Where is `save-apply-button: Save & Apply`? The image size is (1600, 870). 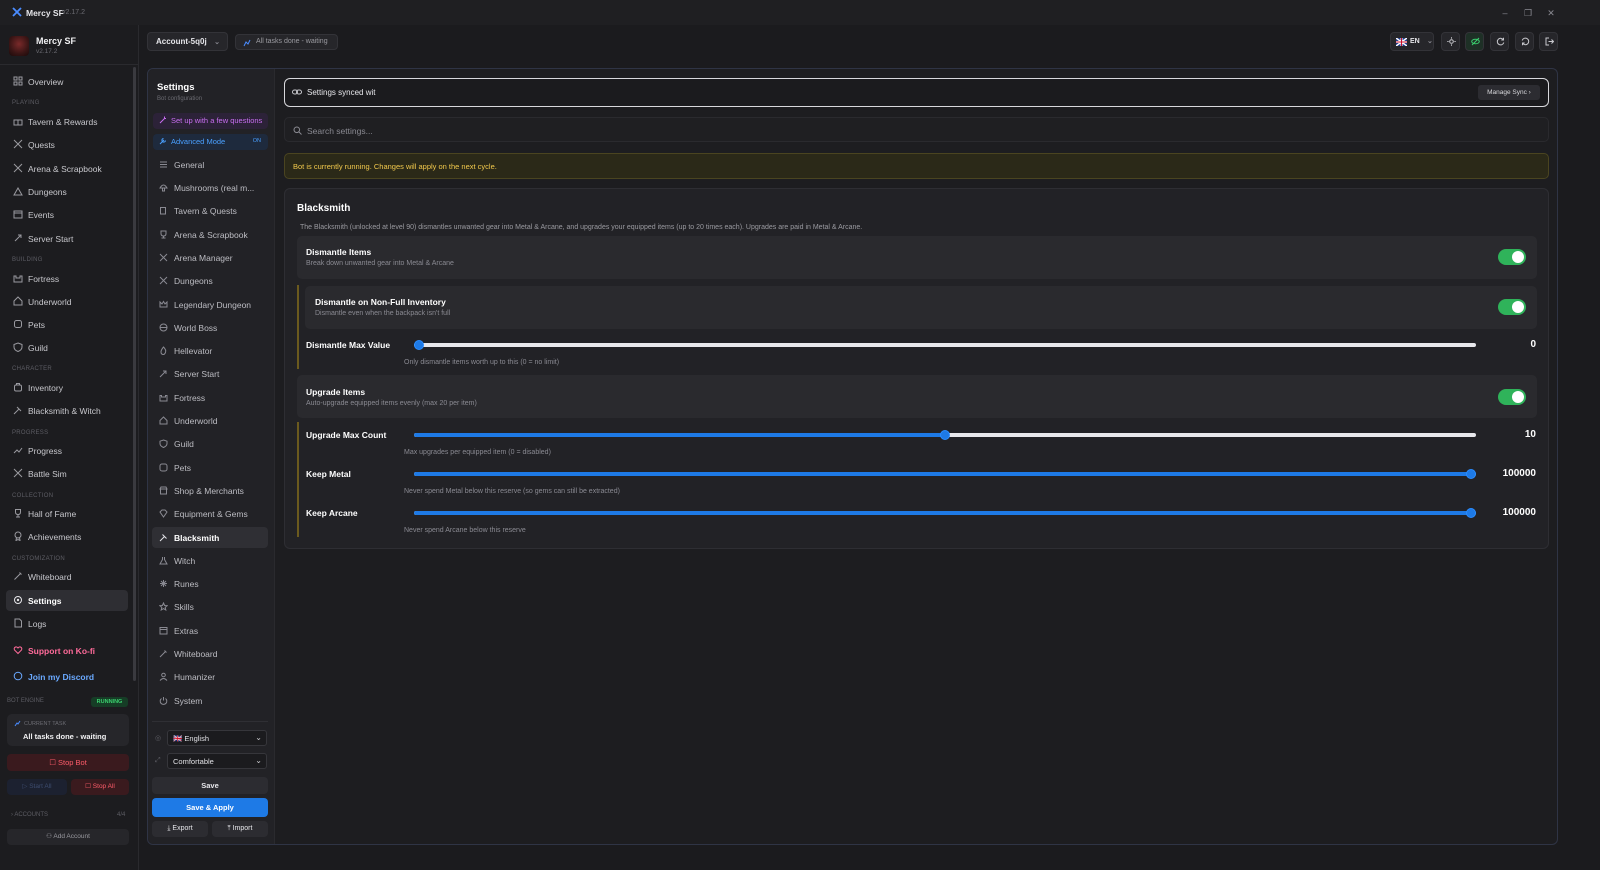 save-apply-button: Save & Apply is located at coordinates (210, 807).